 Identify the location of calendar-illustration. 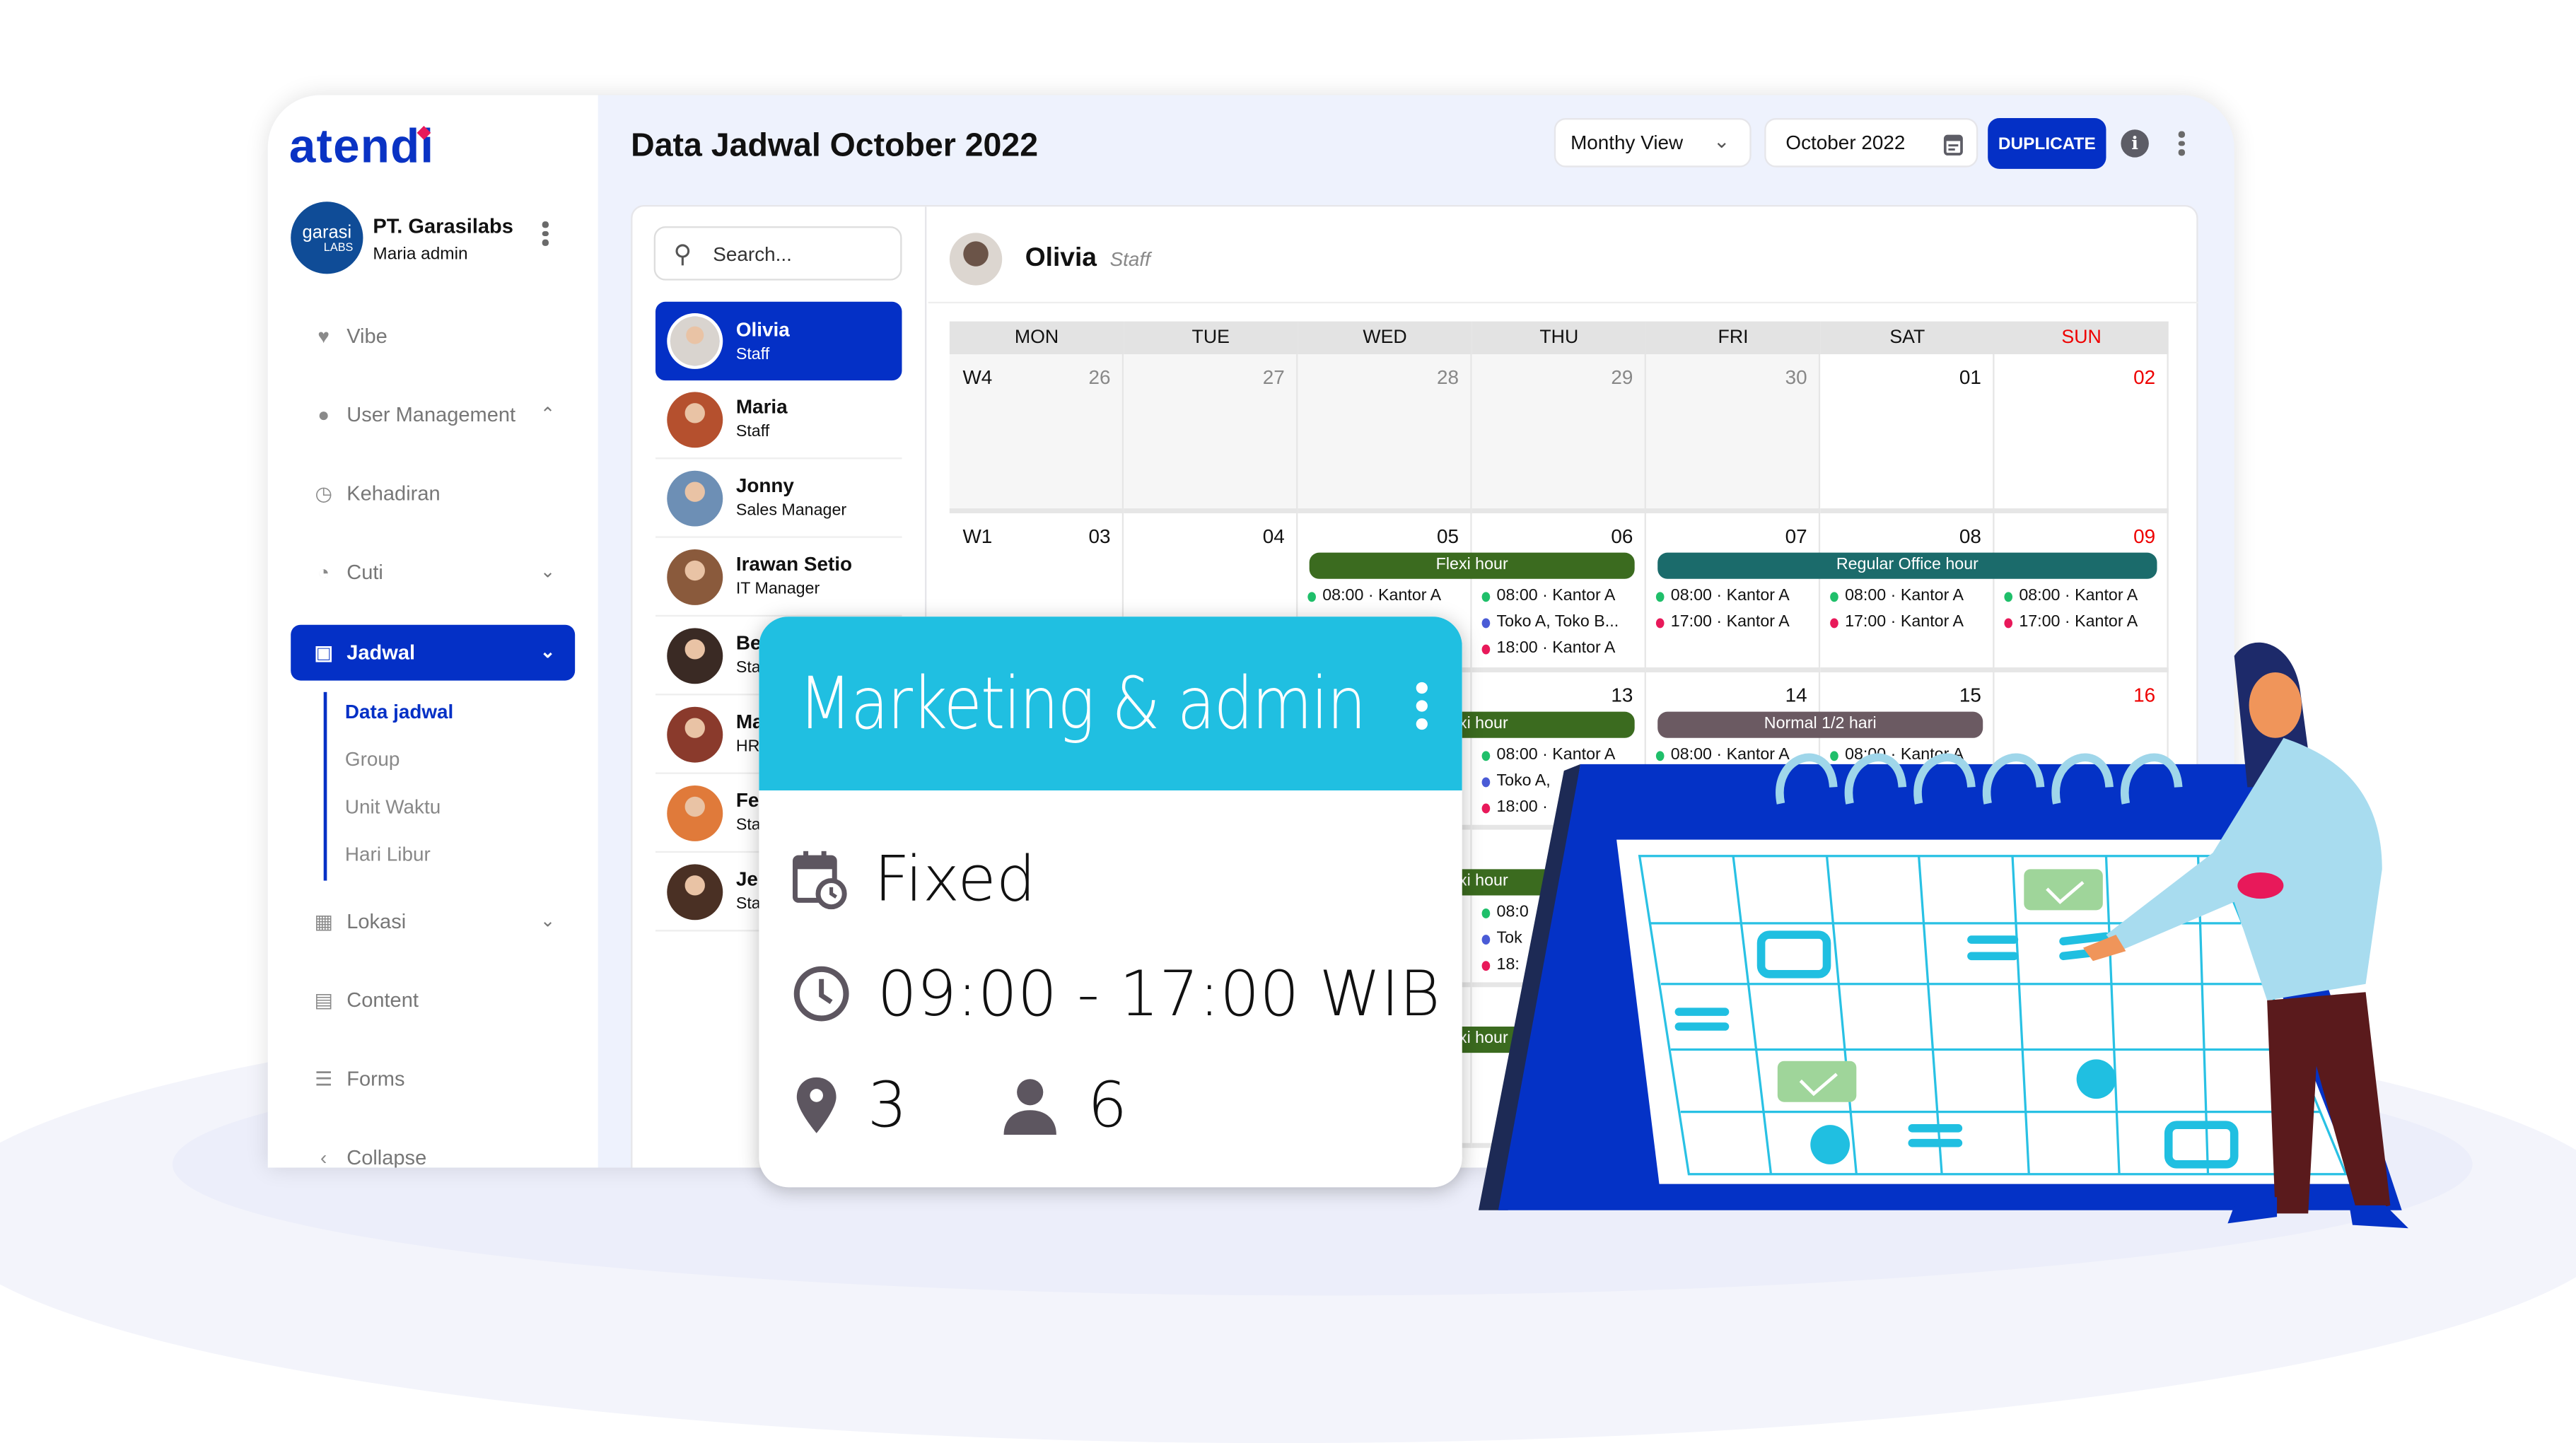
(1943, 935).